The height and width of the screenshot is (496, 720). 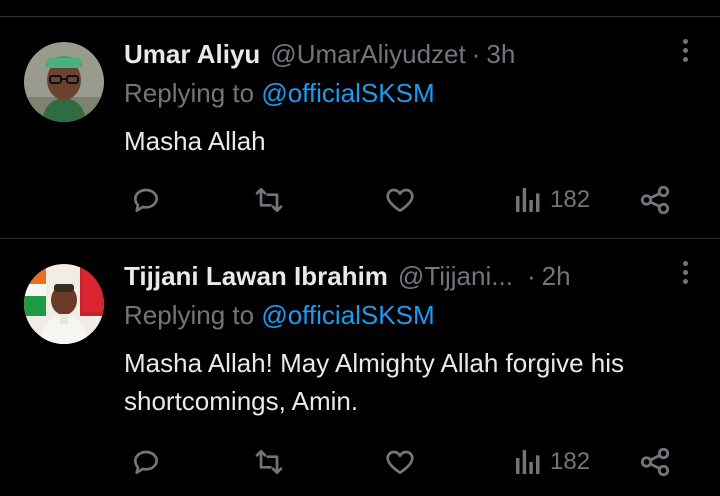 What do you see at coordinates (360, 238) in the screenshot?
I see `tweet-divider` at bounding box center [360, 238].